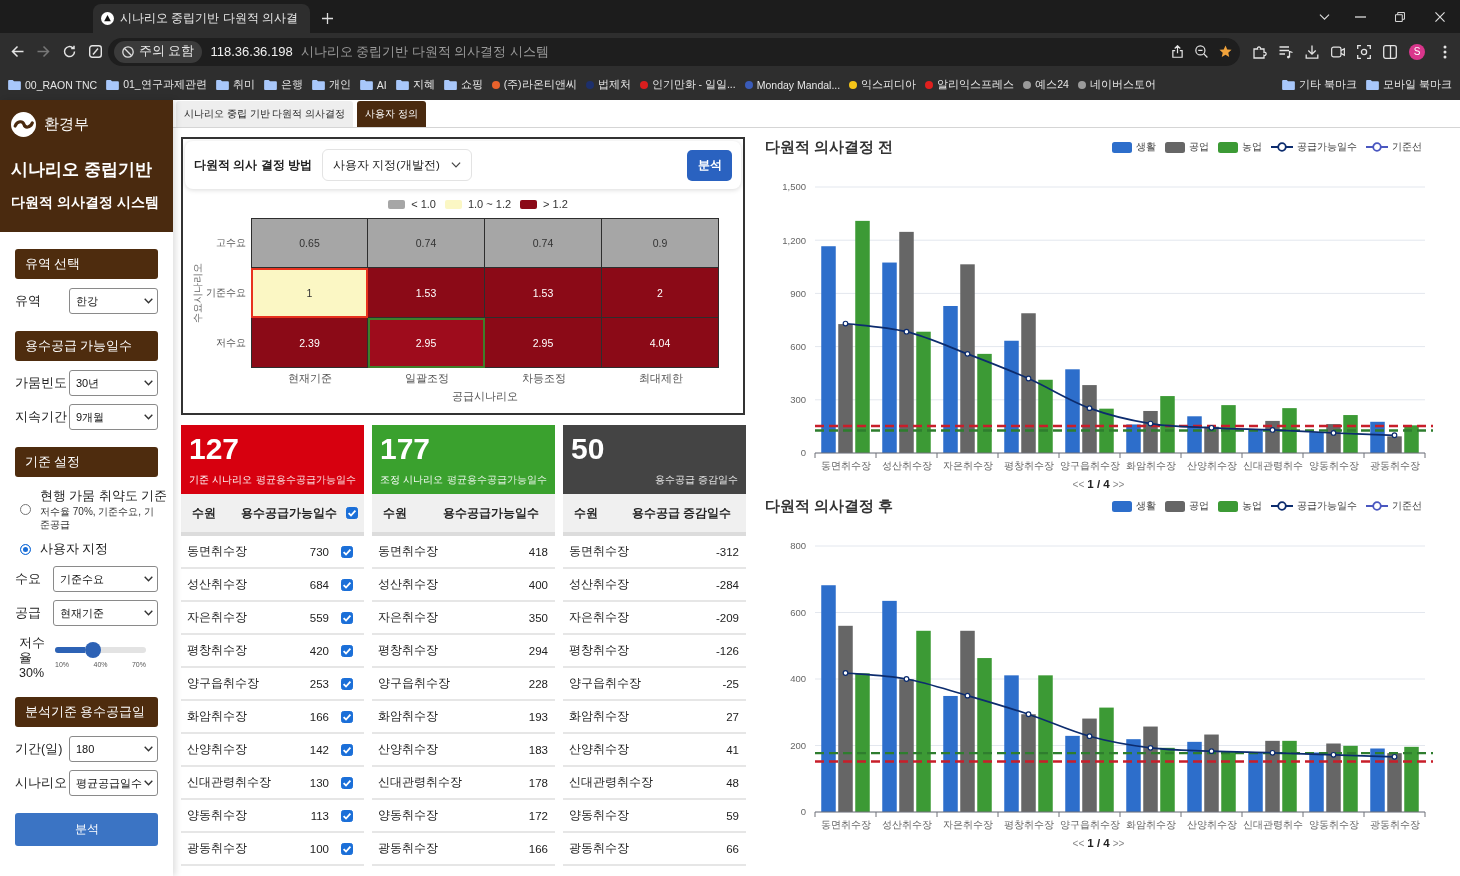  Describe the element at coordinates (319, 584) in the screenshot. I see `table-cell: 684` at that location.